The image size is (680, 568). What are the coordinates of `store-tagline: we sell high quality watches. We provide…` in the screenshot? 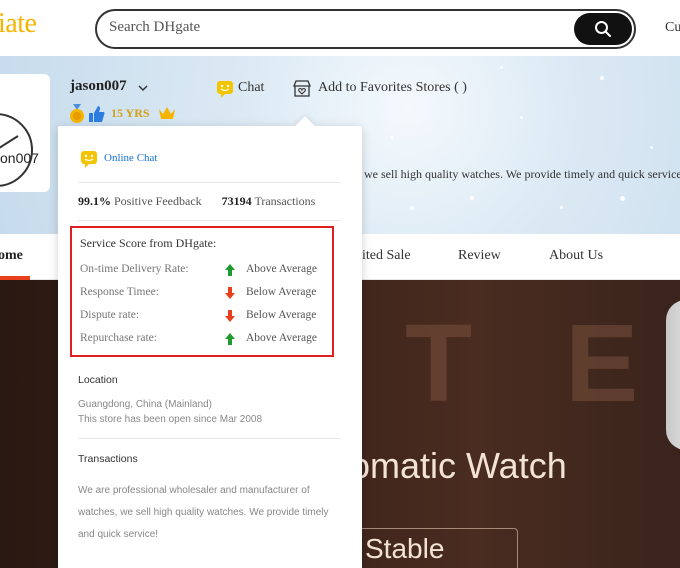 It's located at (522, 174).